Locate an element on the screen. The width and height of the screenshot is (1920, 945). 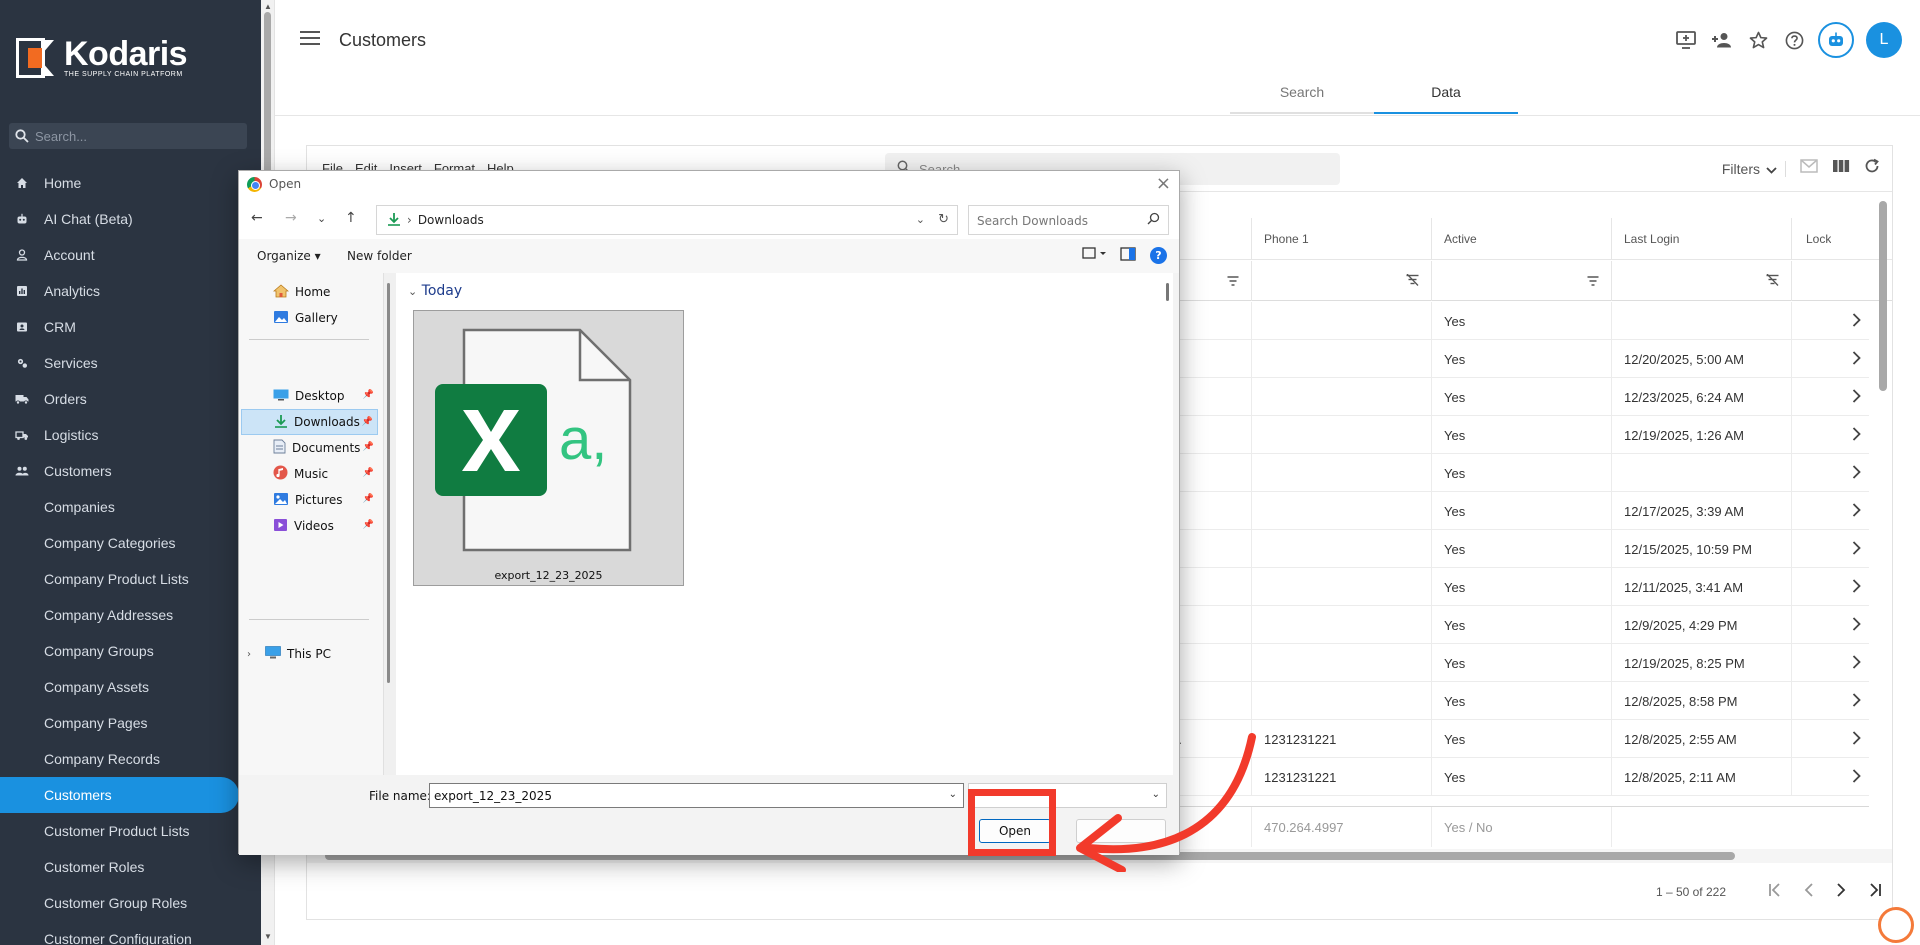
sidebar-subitem-customer-roles: Customer Roles is located at coordinates (130, 867).